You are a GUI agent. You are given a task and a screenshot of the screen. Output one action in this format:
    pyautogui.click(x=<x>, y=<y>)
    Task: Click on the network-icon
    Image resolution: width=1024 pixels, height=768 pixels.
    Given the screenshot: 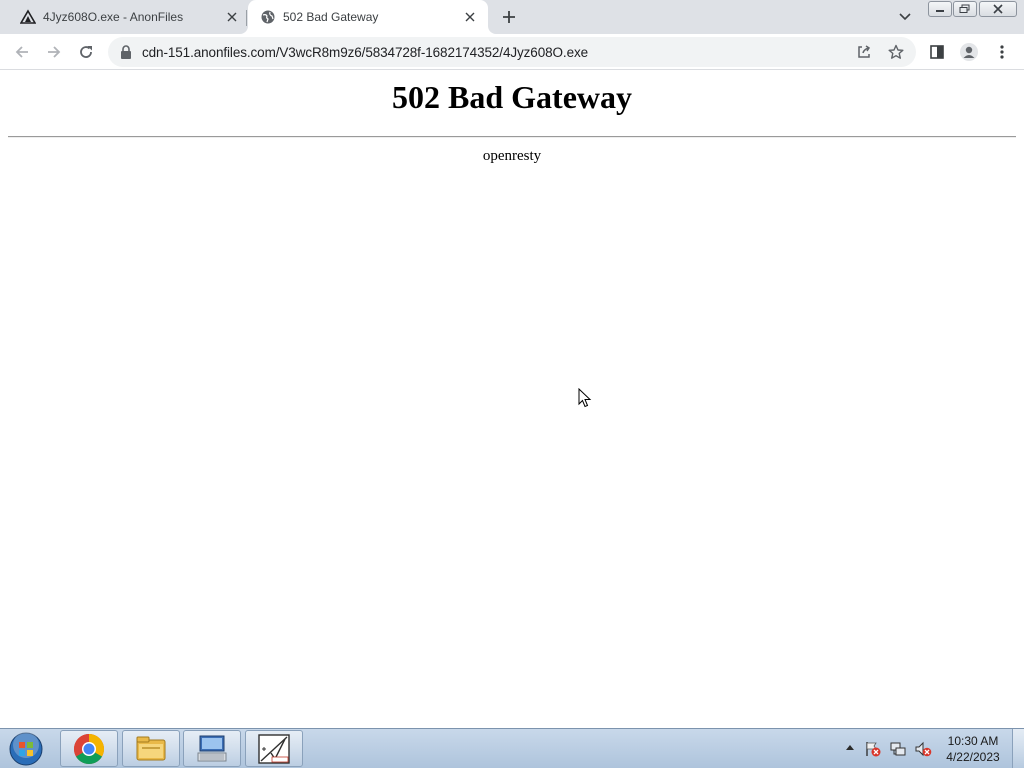 What is the action you would take?
    pyautogui.click(x=898, y=749)
    